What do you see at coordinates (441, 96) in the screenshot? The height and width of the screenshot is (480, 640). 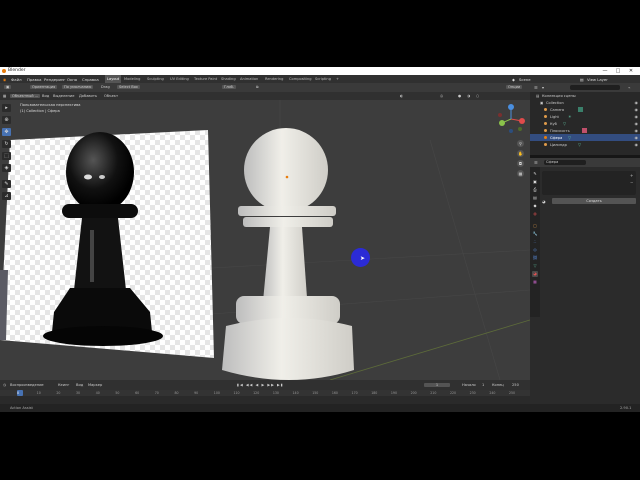 I see `overlays-icon: ◎` at bounding box center [441, 96].